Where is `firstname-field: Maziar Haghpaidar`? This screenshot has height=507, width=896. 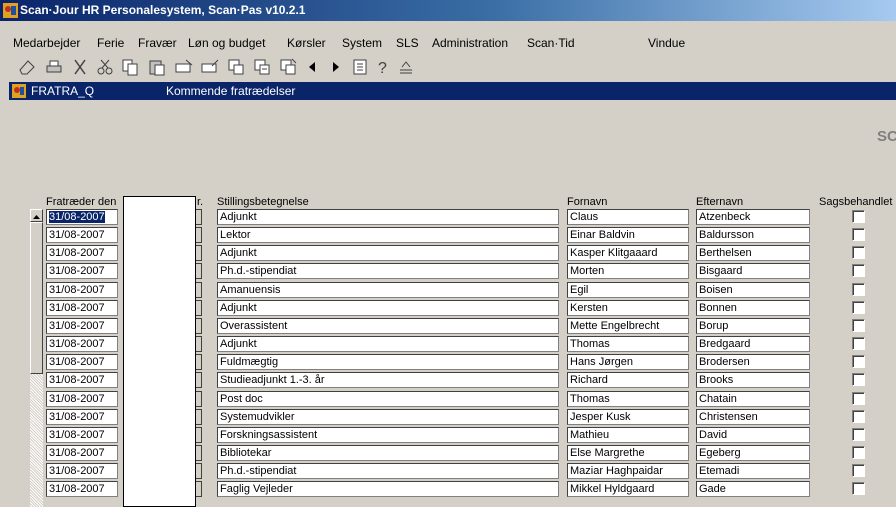 firstname-field: Maziar Haghpaidar is located at coordinates (628, 471).